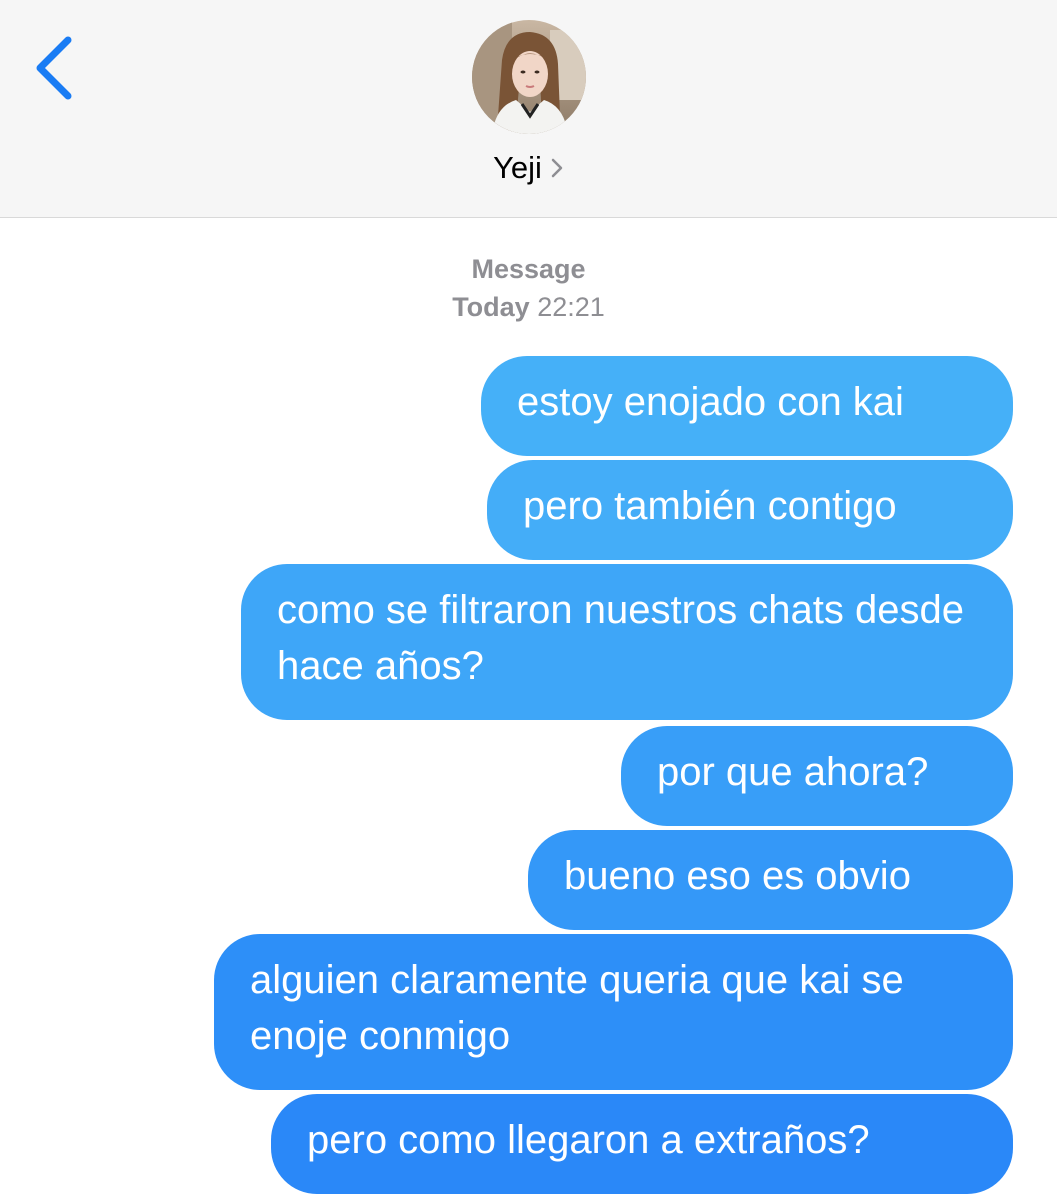 Image resolution: width=1057 pixels, height=1200 pixels. I want to click on timestamp-day: Today, so click(491, 307).